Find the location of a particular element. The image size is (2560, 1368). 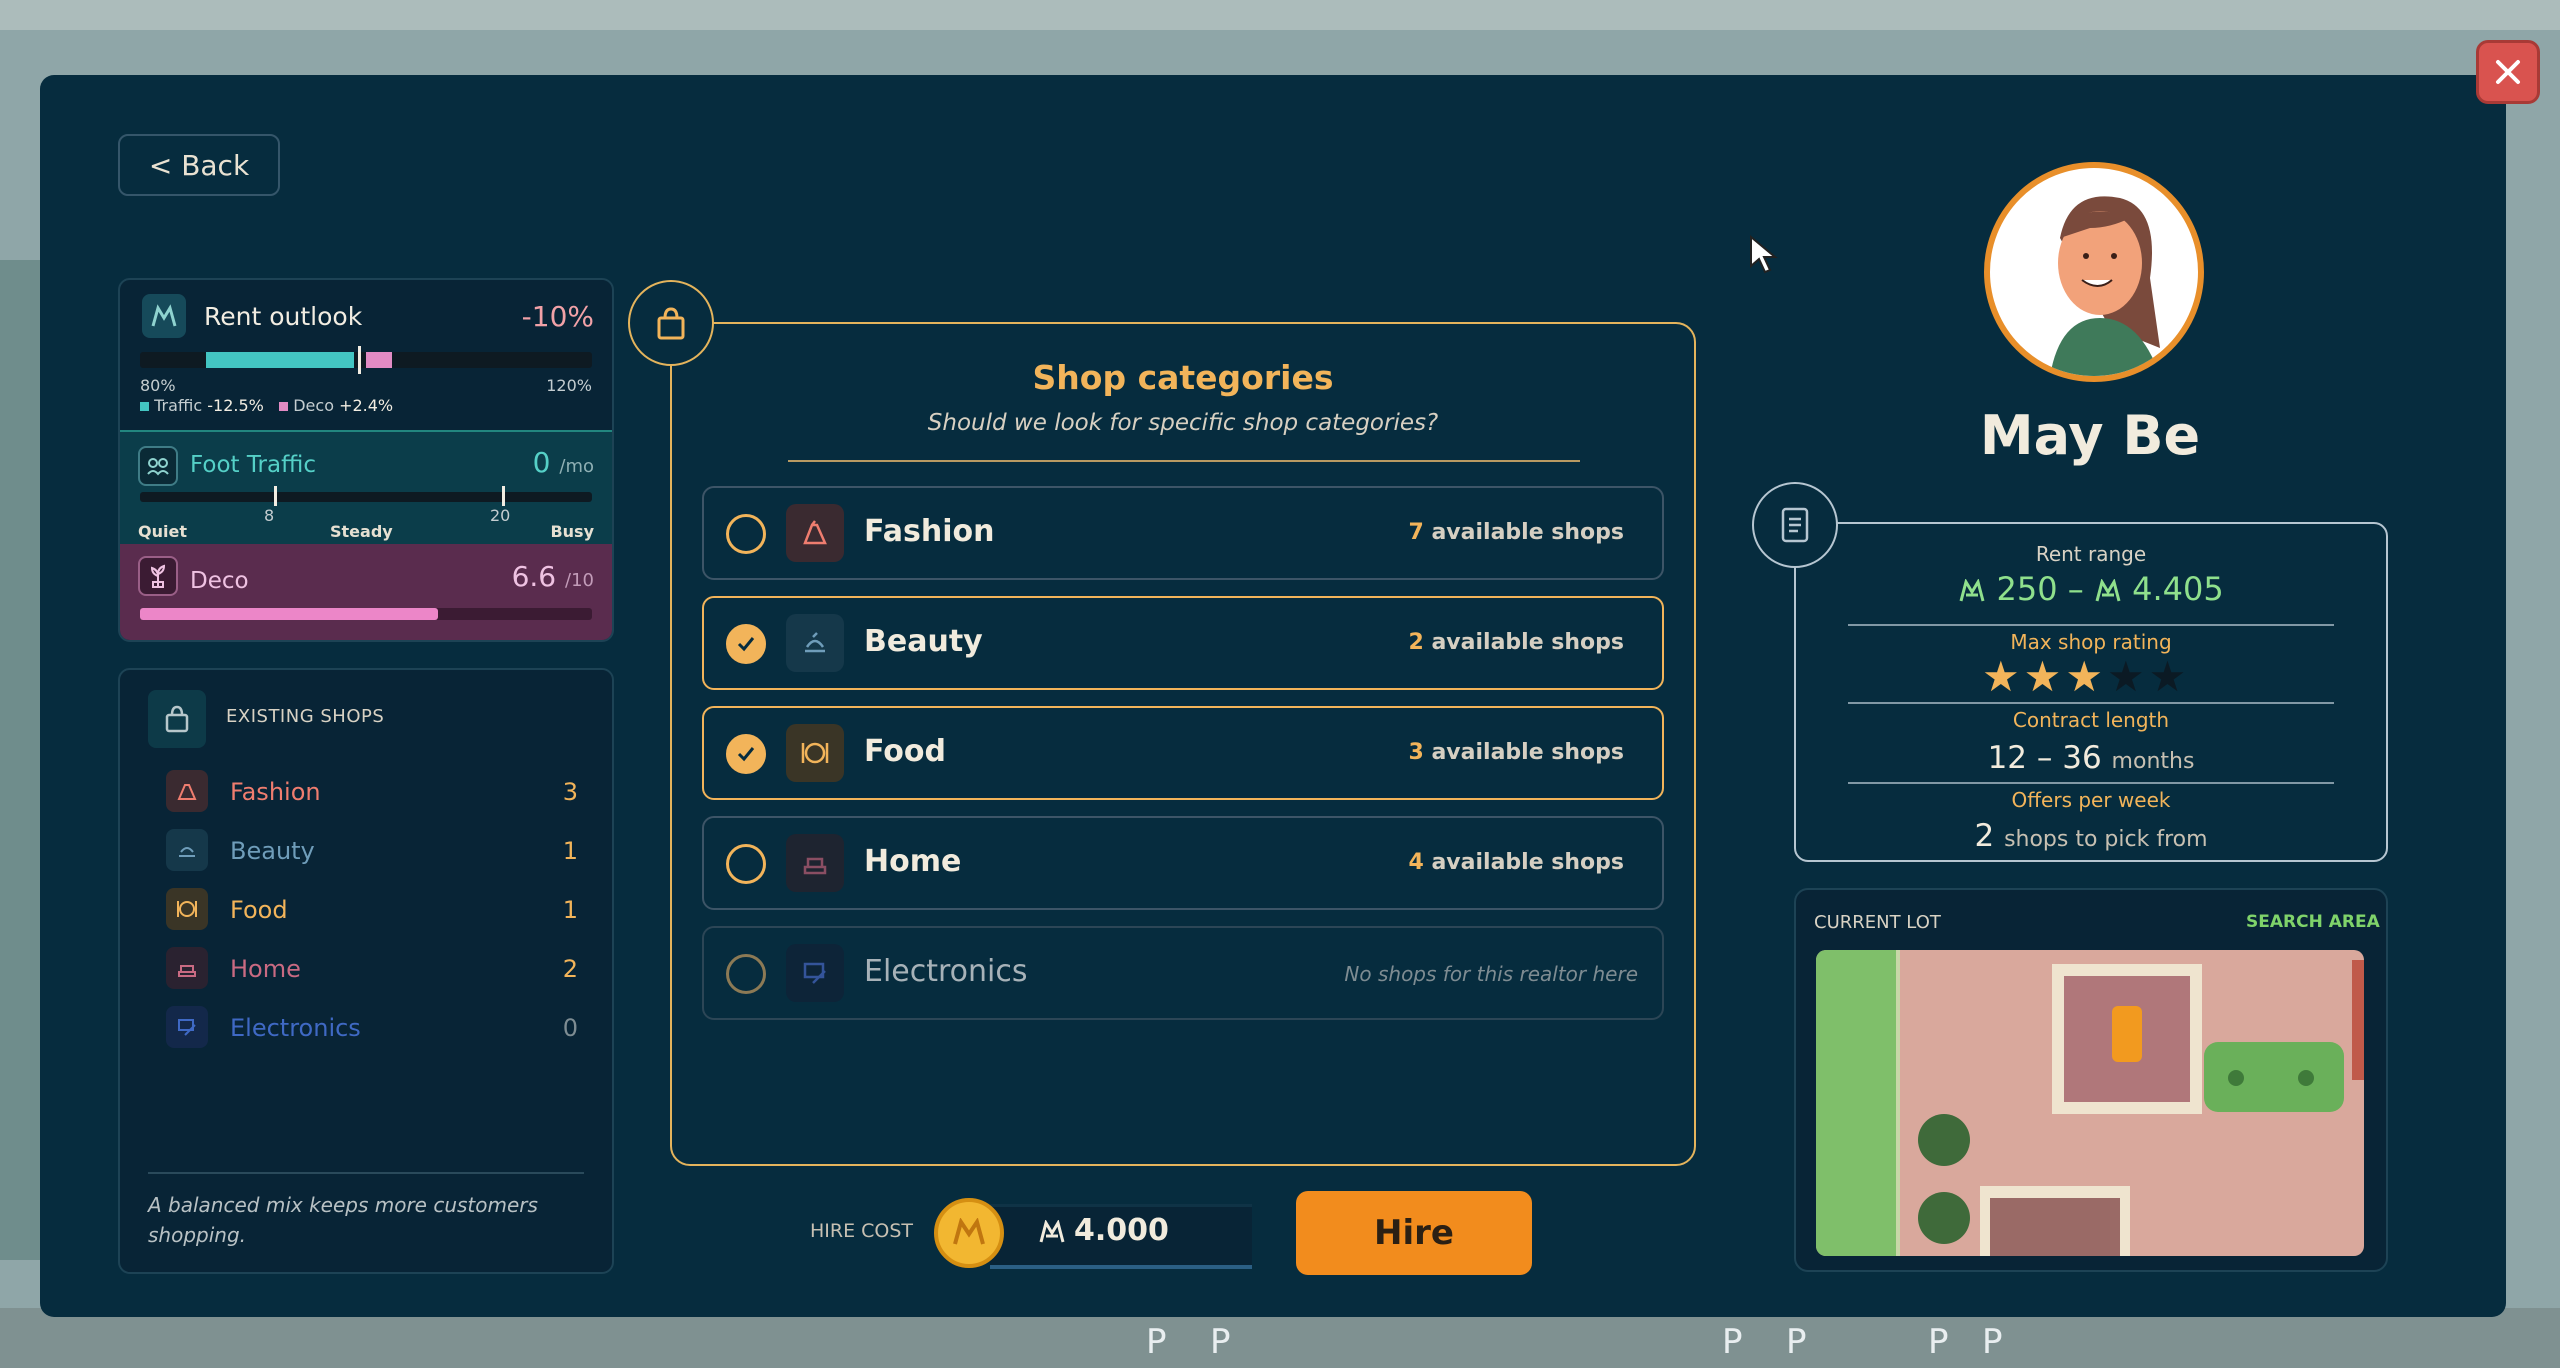

hire-cost-label: HIRE COST is located at coordinates (862, 1231).